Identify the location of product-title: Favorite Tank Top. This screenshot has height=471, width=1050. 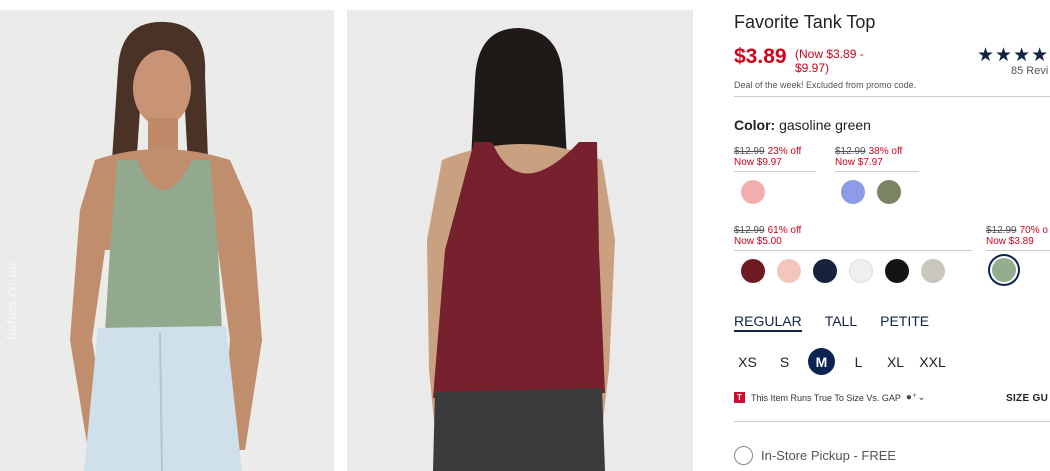
(805, 22).